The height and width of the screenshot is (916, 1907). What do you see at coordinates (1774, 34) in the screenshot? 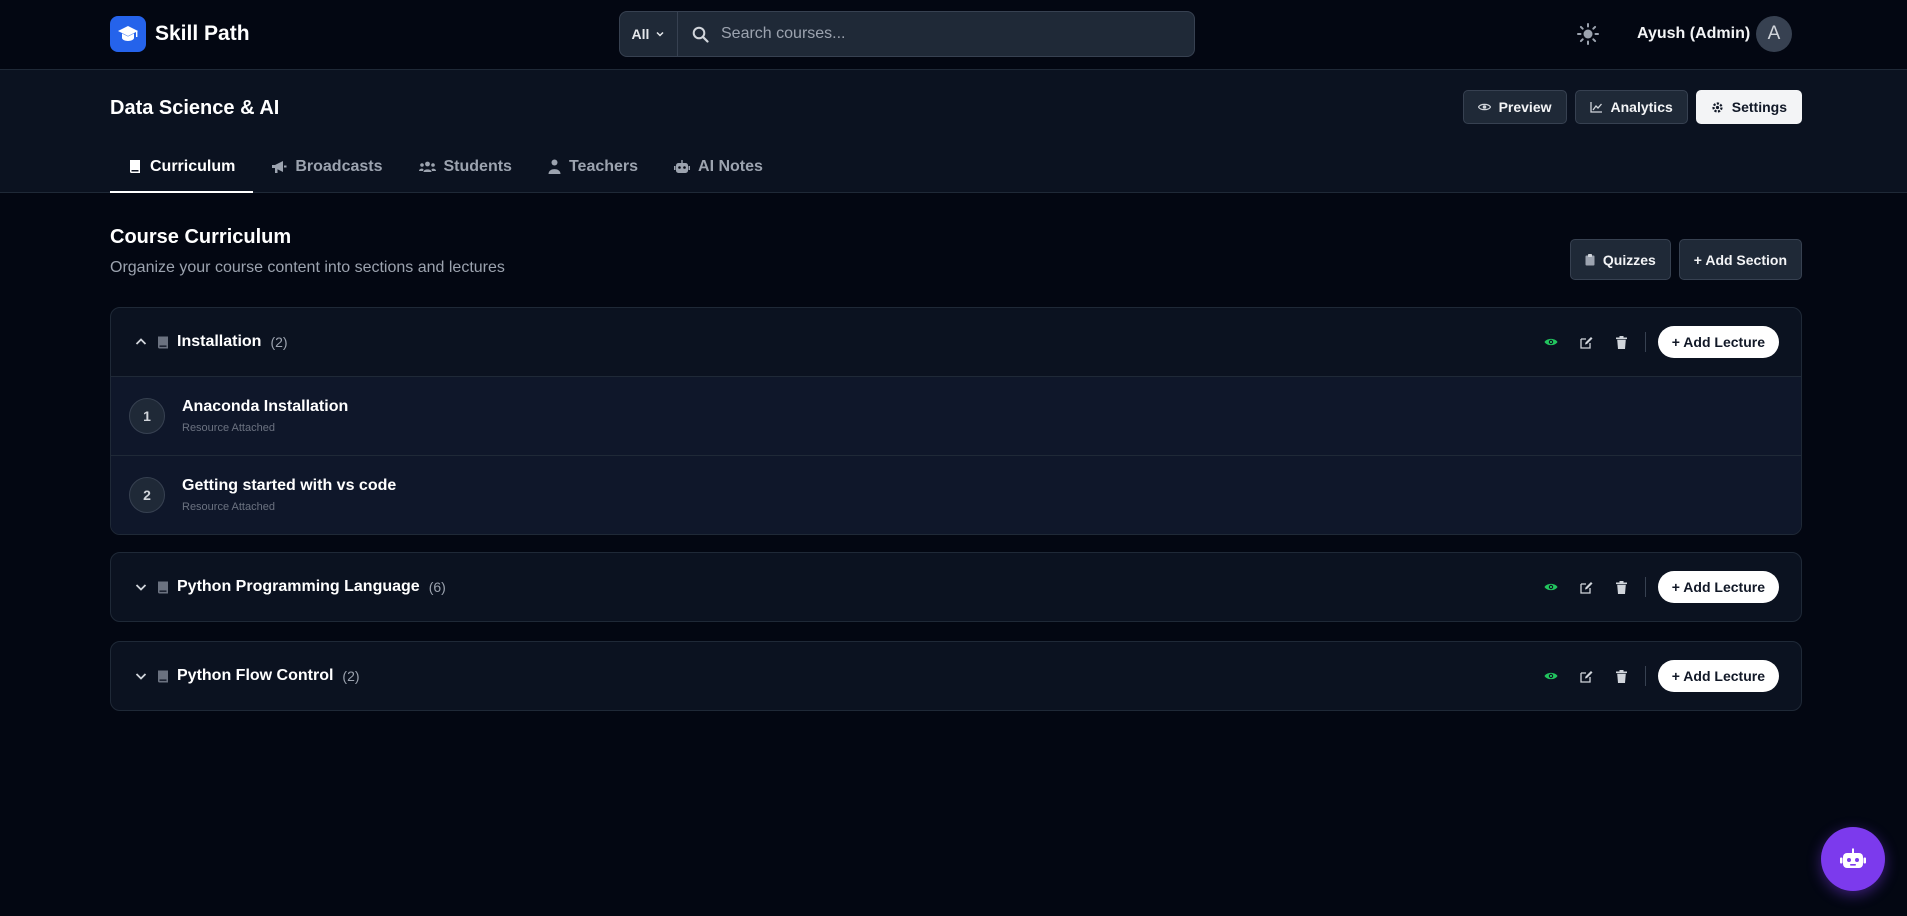
I see `avatar: A` at bounding box center [1774, 34].